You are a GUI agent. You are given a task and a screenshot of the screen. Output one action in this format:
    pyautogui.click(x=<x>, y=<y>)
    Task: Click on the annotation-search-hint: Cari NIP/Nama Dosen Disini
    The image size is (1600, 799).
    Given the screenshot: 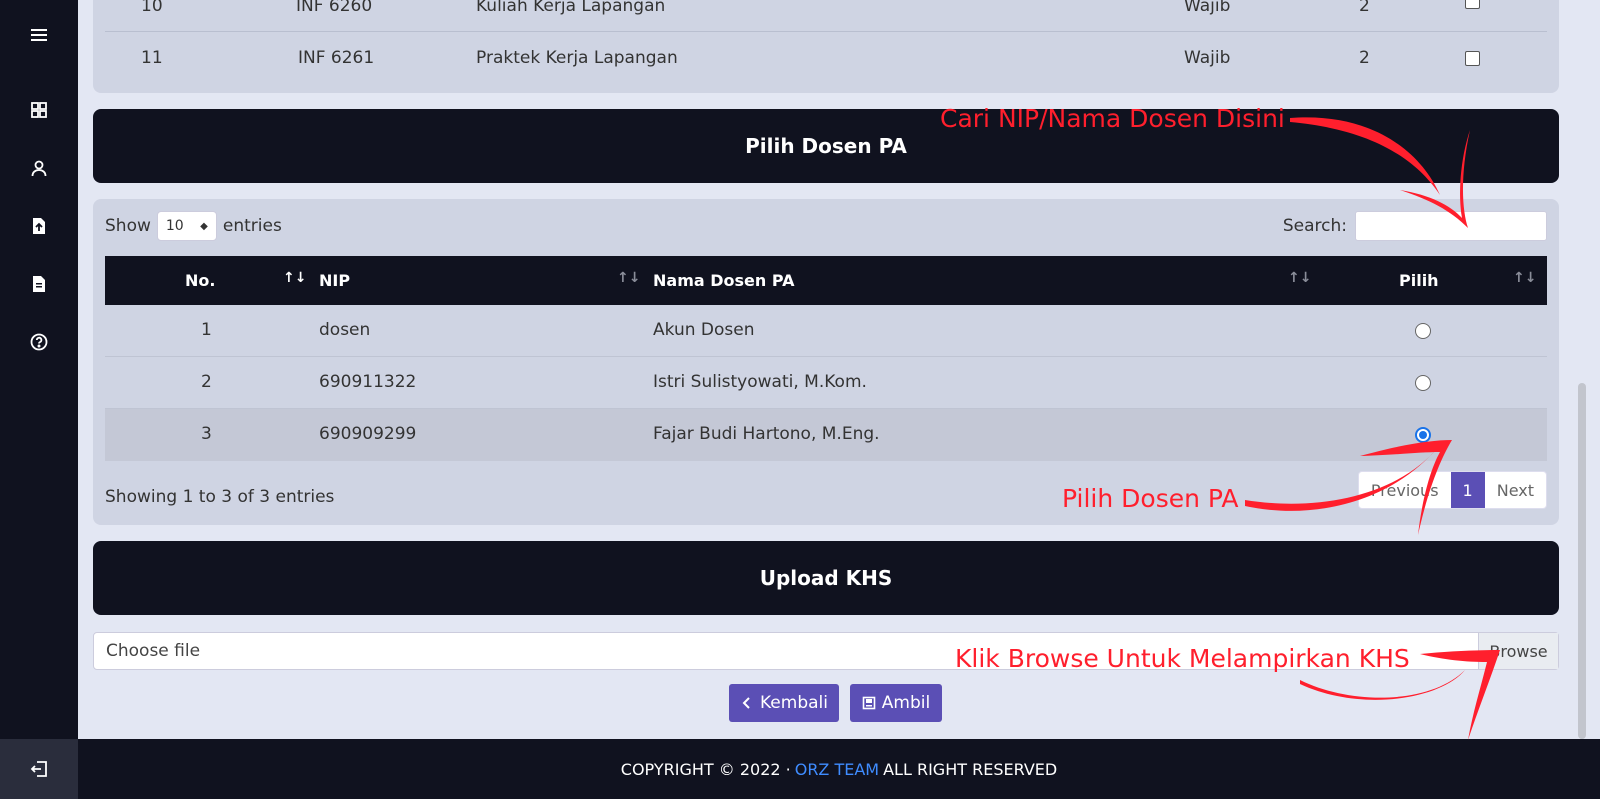 What is the action you would take?
    pyautogui.click(x=1112, y=118)
    